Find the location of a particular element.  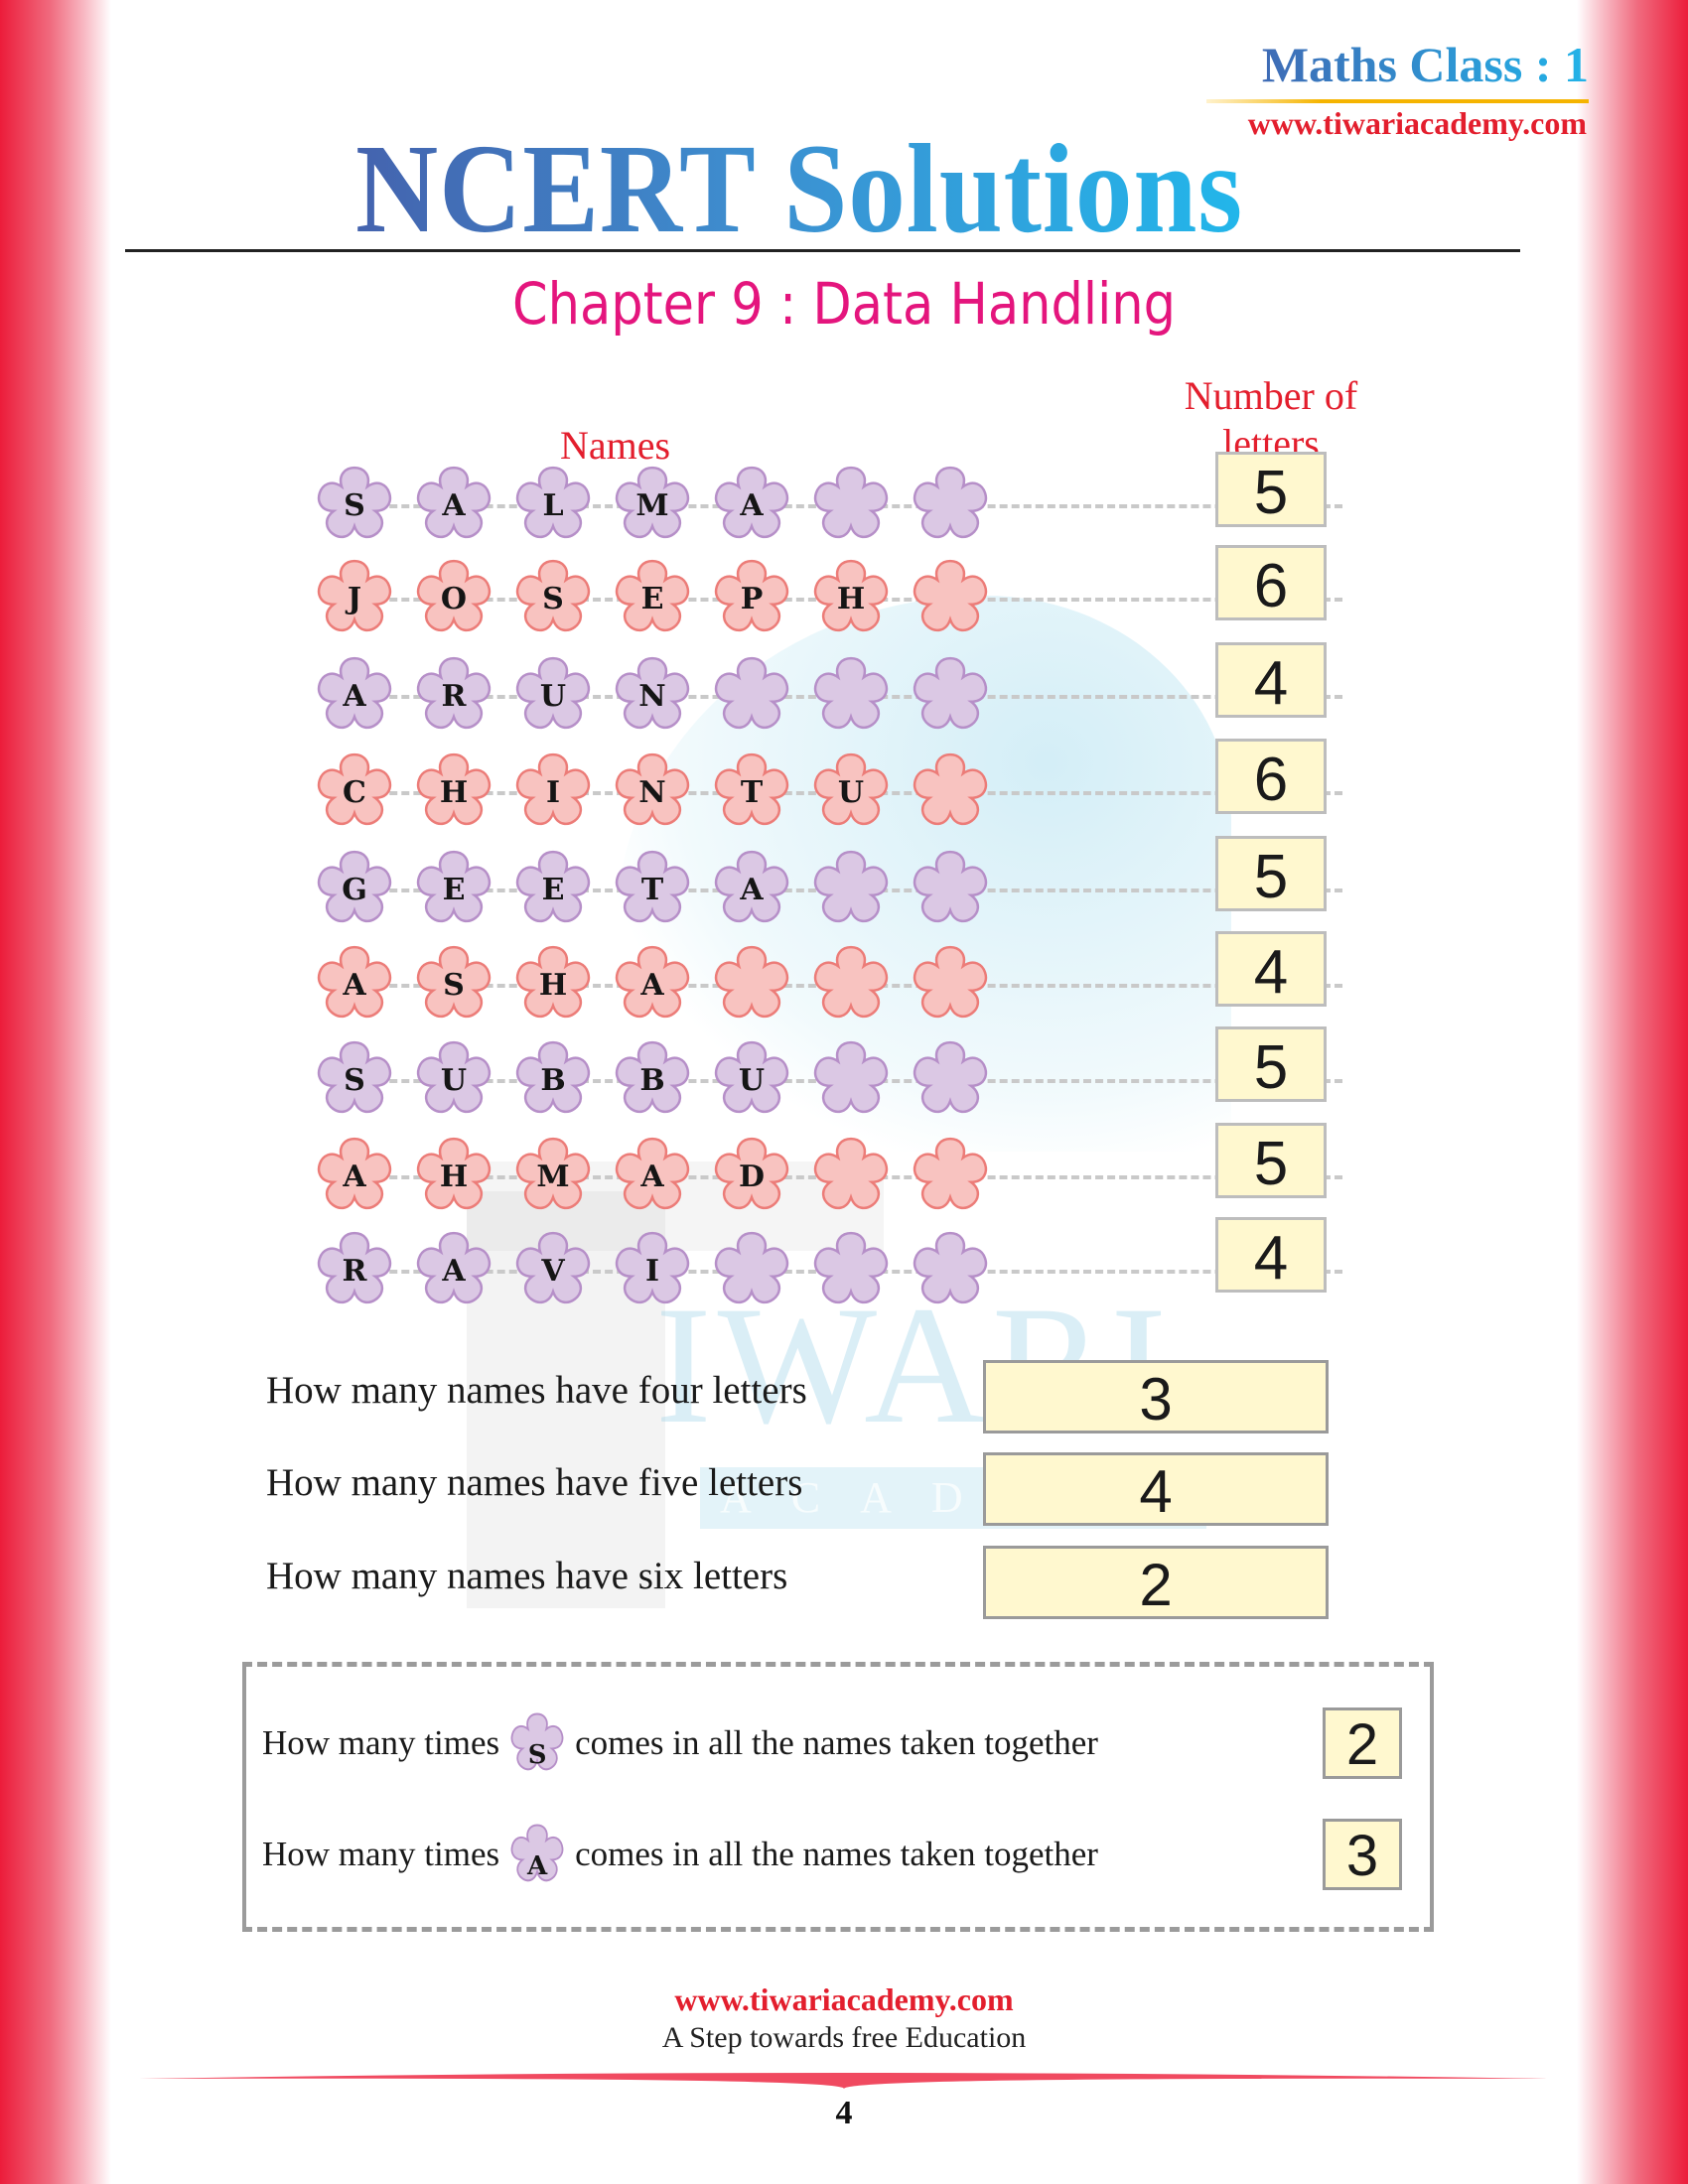

letter-flower: L is located at coordinates (553, 504).